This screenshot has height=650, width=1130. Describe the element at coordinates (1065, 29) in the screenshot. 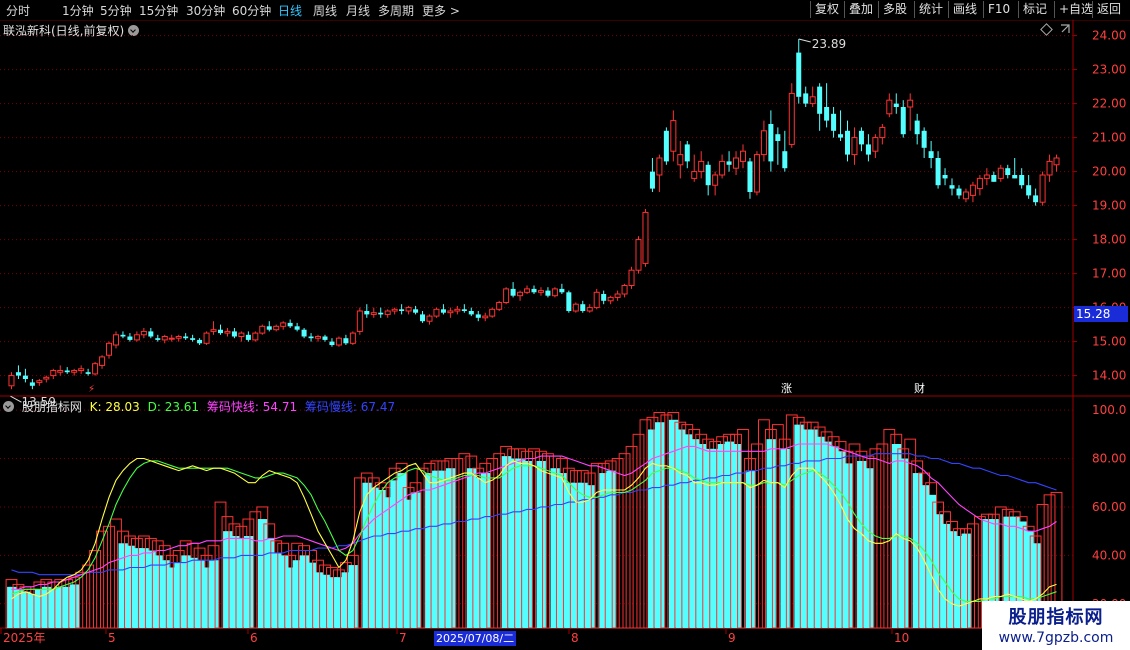

I see `more-icon` at that location.